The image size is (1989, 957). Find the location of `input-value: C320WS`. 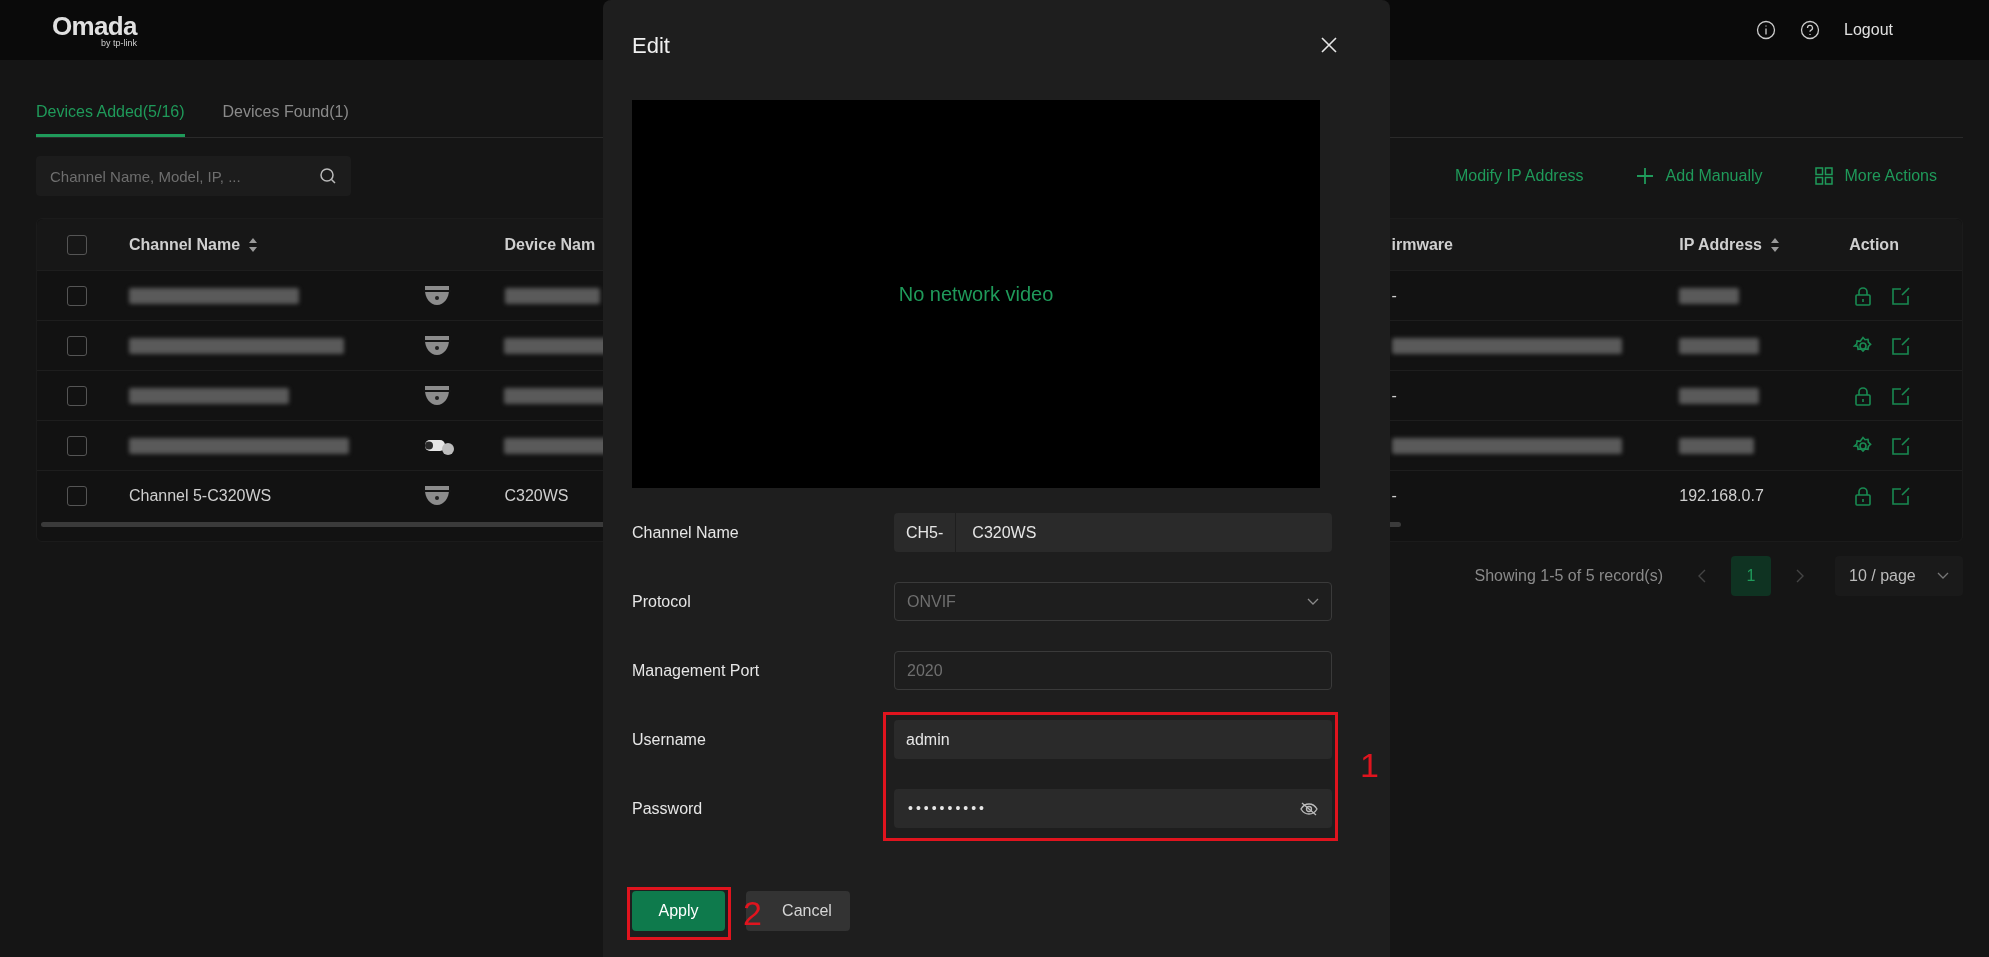

input-value: C320WS is located at coordinates (1004, 532).